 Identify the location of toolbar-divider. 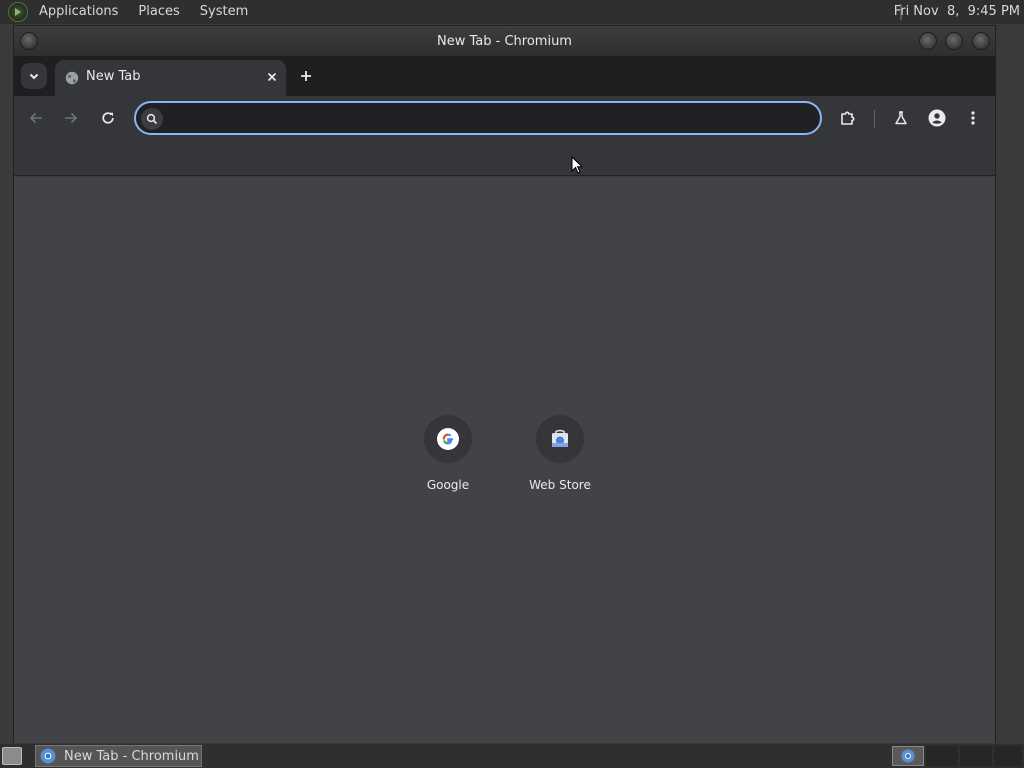
(874, 119).